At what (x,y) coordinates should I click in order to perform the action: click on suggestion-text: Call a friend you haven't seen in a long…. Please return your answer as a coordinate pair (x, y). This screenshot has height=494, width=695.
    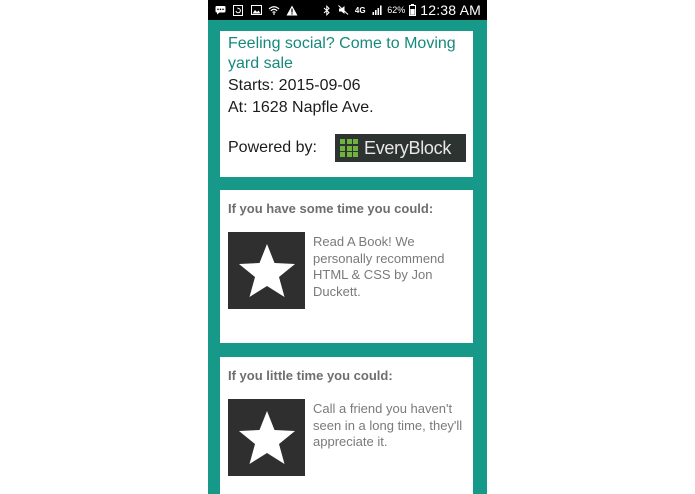
    Looking at the image, I should click on (388, 425).